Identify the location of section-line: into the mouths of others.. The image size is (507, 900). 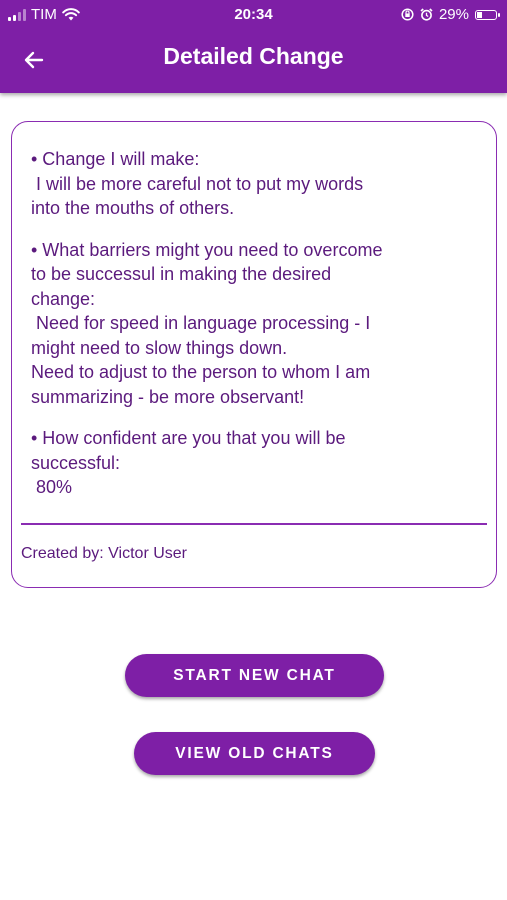
(133, 208).